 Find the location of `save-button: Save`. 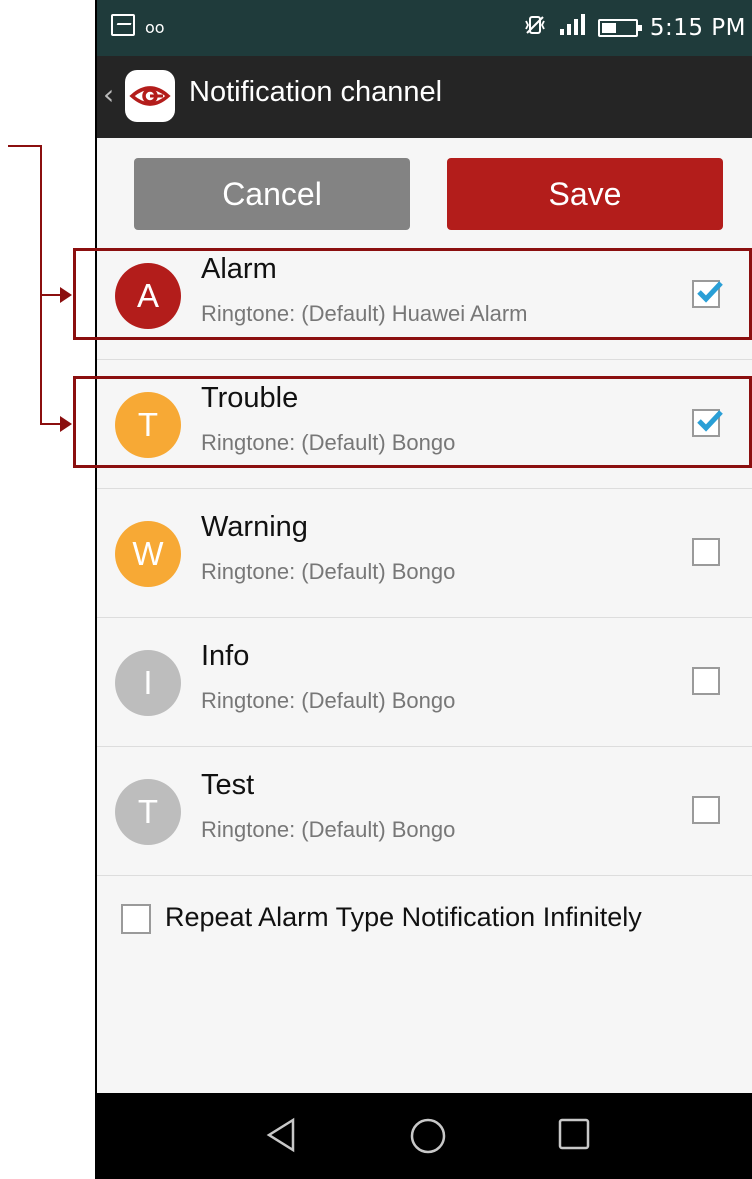

save-button: Save is located at coordinates (585, 194).